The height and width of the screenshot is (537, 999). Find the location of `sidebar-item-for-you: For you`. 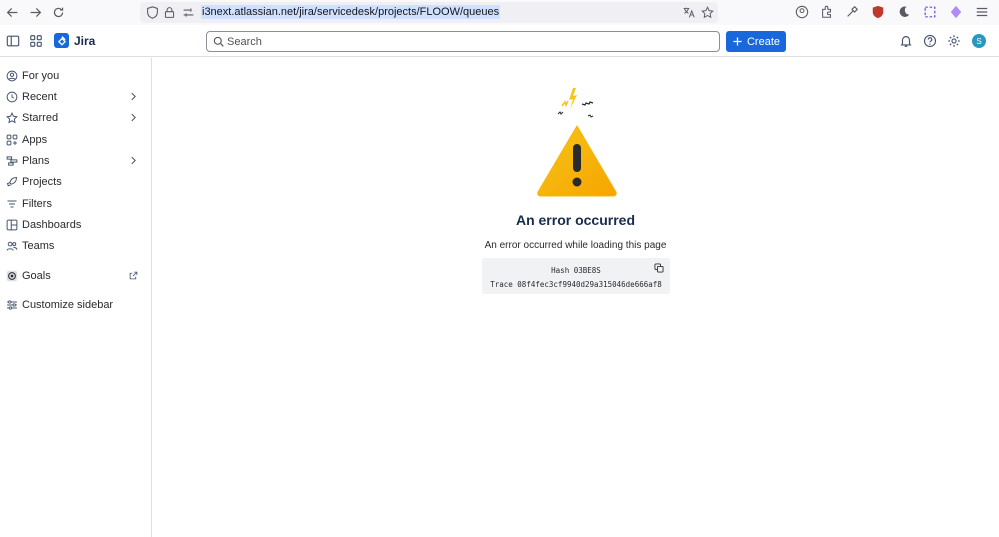

sidebar-item-for-you: For you is located at coordinates (75, 76).